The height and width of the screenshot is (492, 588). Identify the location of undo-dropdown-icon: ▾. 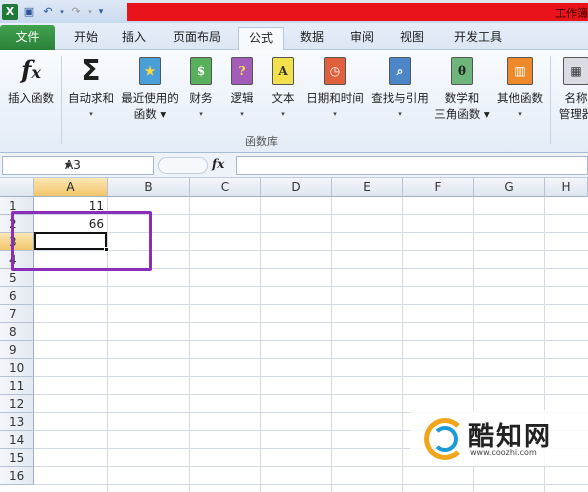
(62, 12).